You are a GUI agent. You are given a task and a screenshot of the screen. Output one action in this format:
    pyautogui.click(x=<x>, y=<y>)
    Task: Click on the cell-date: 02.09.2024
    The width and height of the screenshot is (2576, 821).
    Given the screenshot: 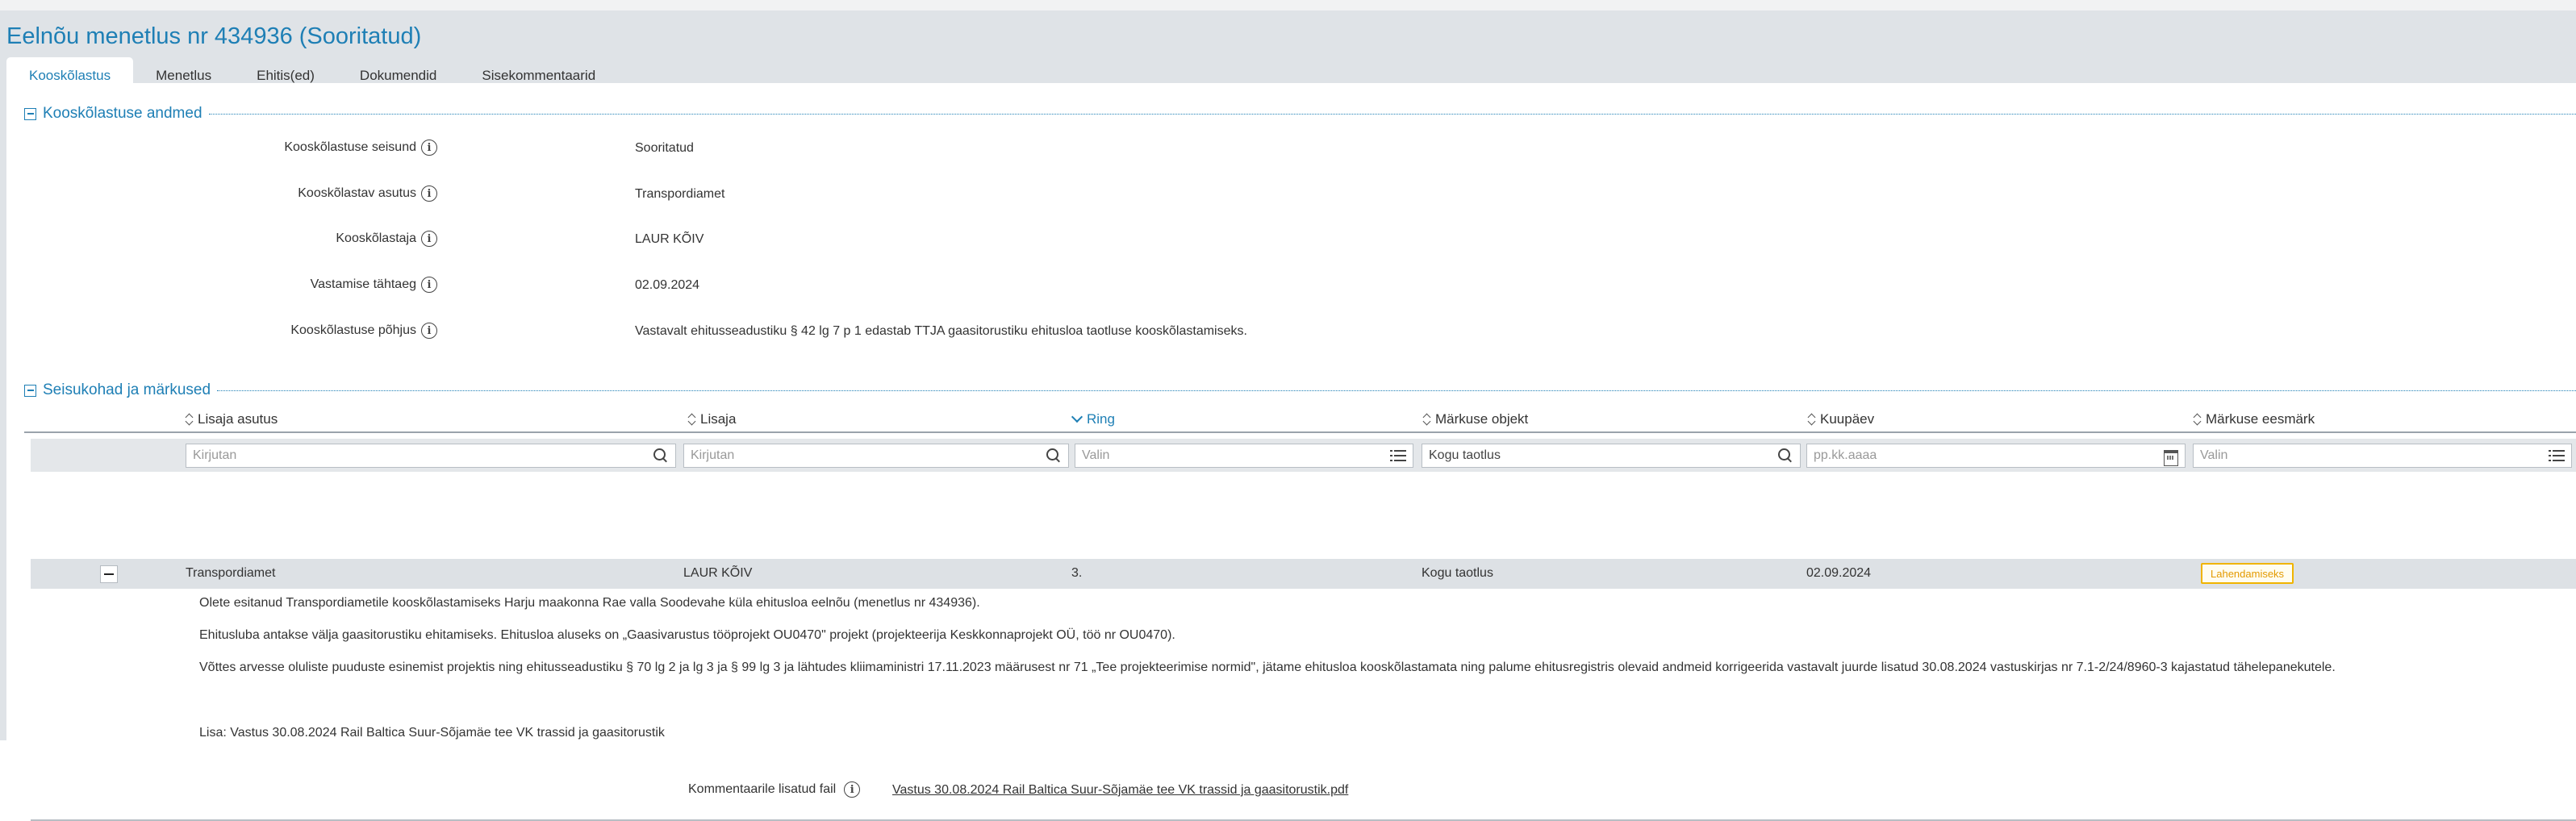 What is the action you would take?
    pyautogui.click(x=1839, y=573)
    